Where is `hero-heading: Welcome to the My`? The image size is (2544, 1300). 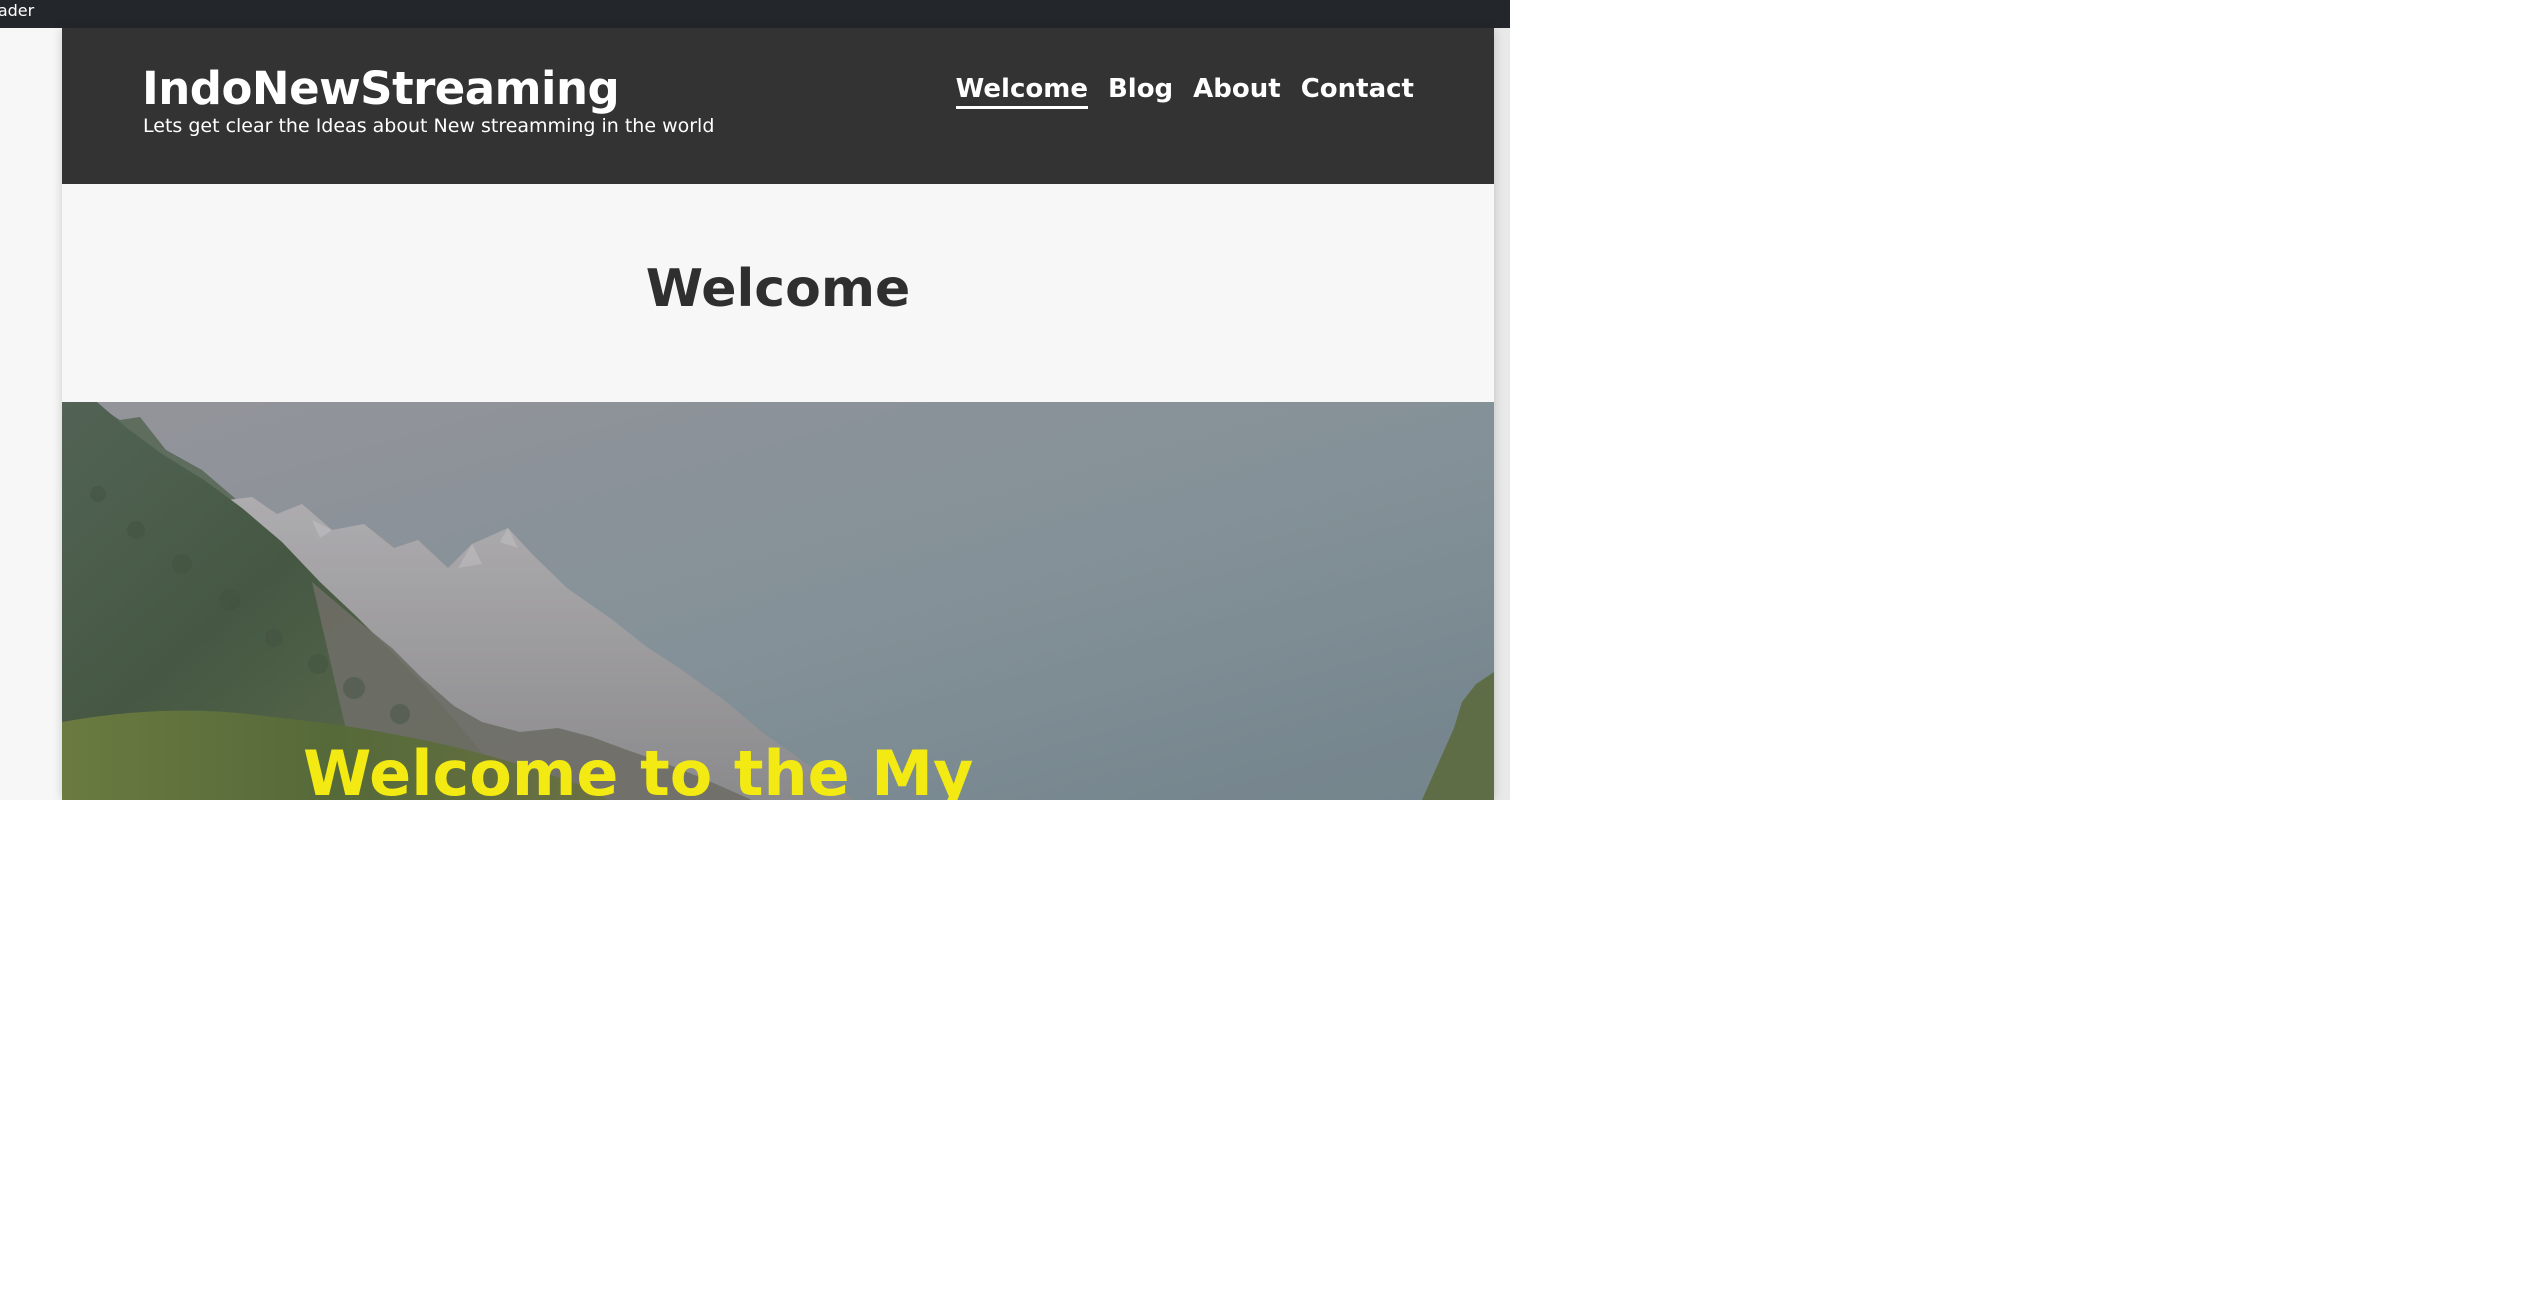 hero-heading: Welcome to the My is located at coordinates (638, 768).